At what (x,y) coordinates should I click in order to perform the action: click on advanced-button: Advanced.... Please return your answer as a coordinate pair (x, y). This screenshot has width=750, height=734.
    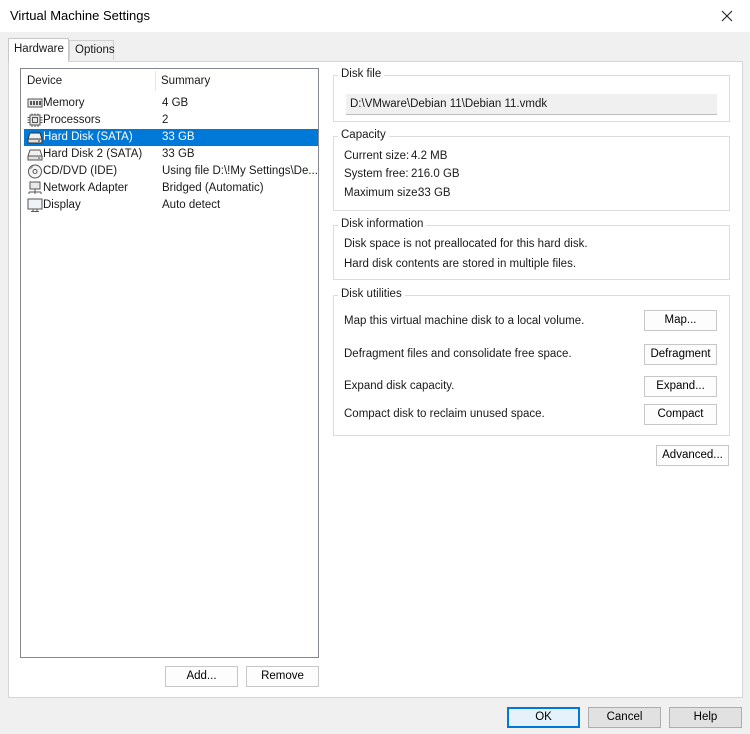
    Looking at the image, I should click on (692, 455).